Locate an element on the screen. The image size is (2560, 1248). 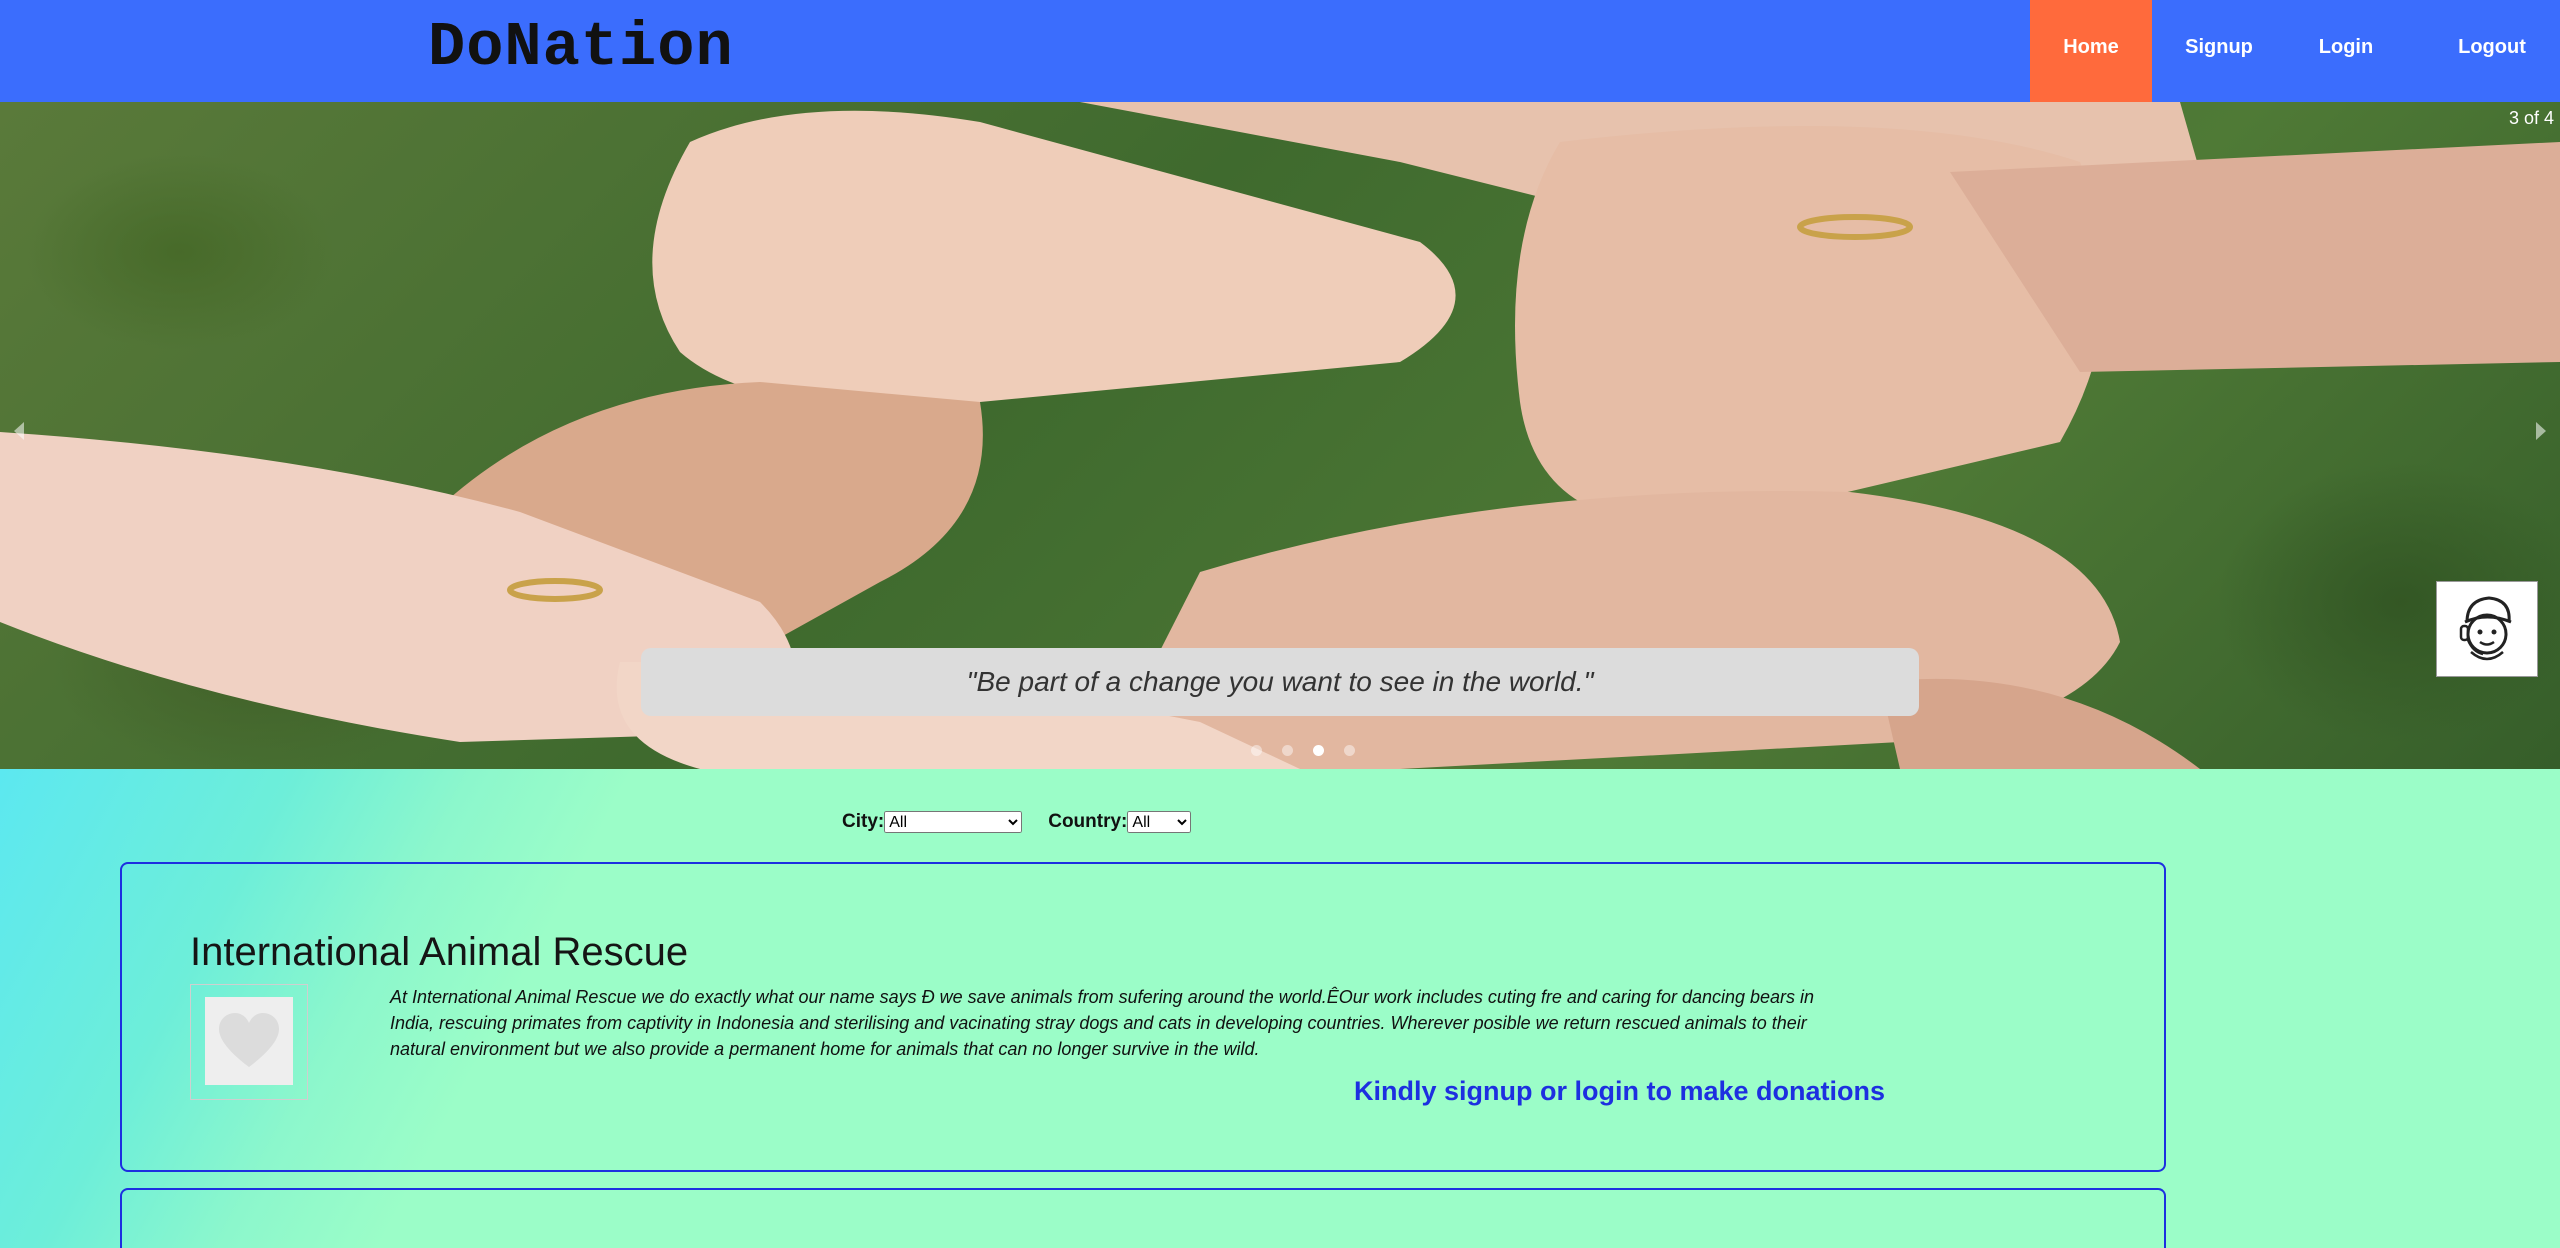
chevron-right-icon is located at coordinates (2541, 431).